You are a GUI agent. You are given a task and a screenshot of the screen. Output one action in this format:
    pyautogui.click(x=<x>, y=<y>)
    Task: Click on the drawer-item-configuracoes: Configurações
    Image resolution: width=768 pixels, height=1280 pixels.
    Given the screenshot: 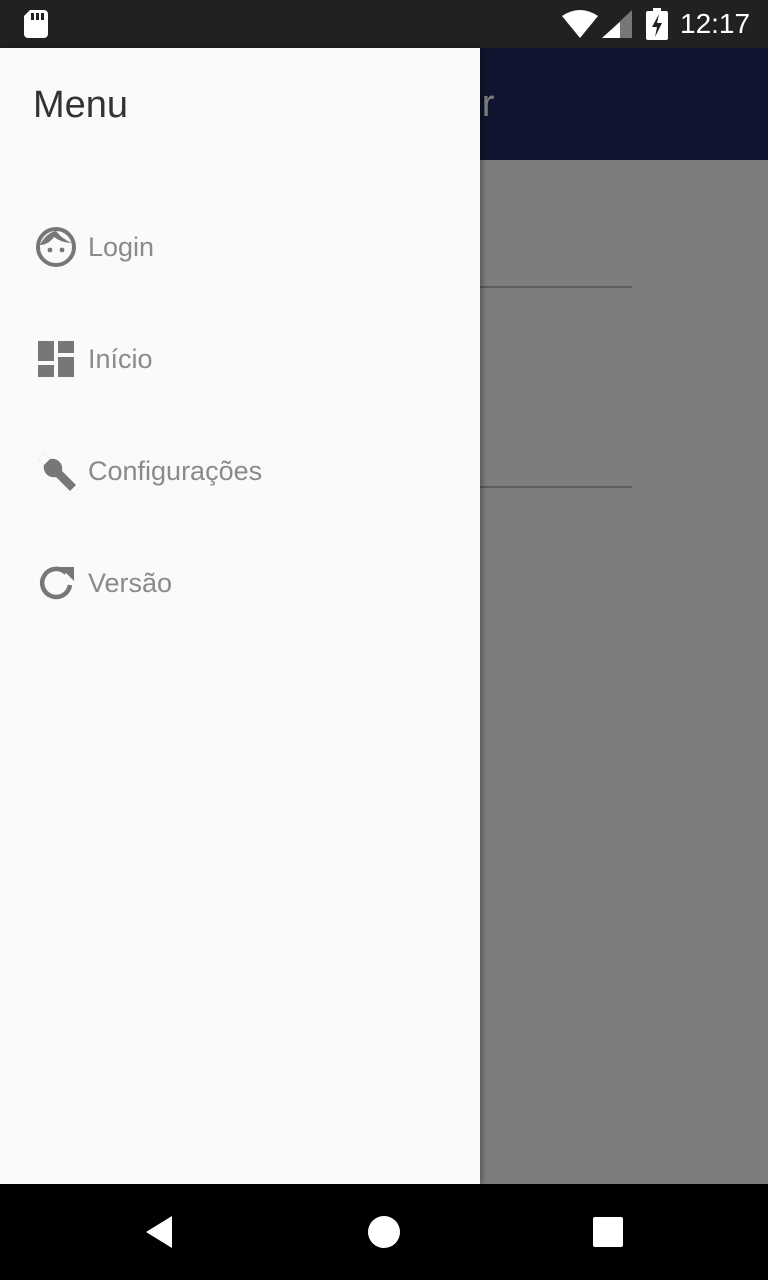 What is the action you would take?
    pyautogui.click(x=240, y=471)
    